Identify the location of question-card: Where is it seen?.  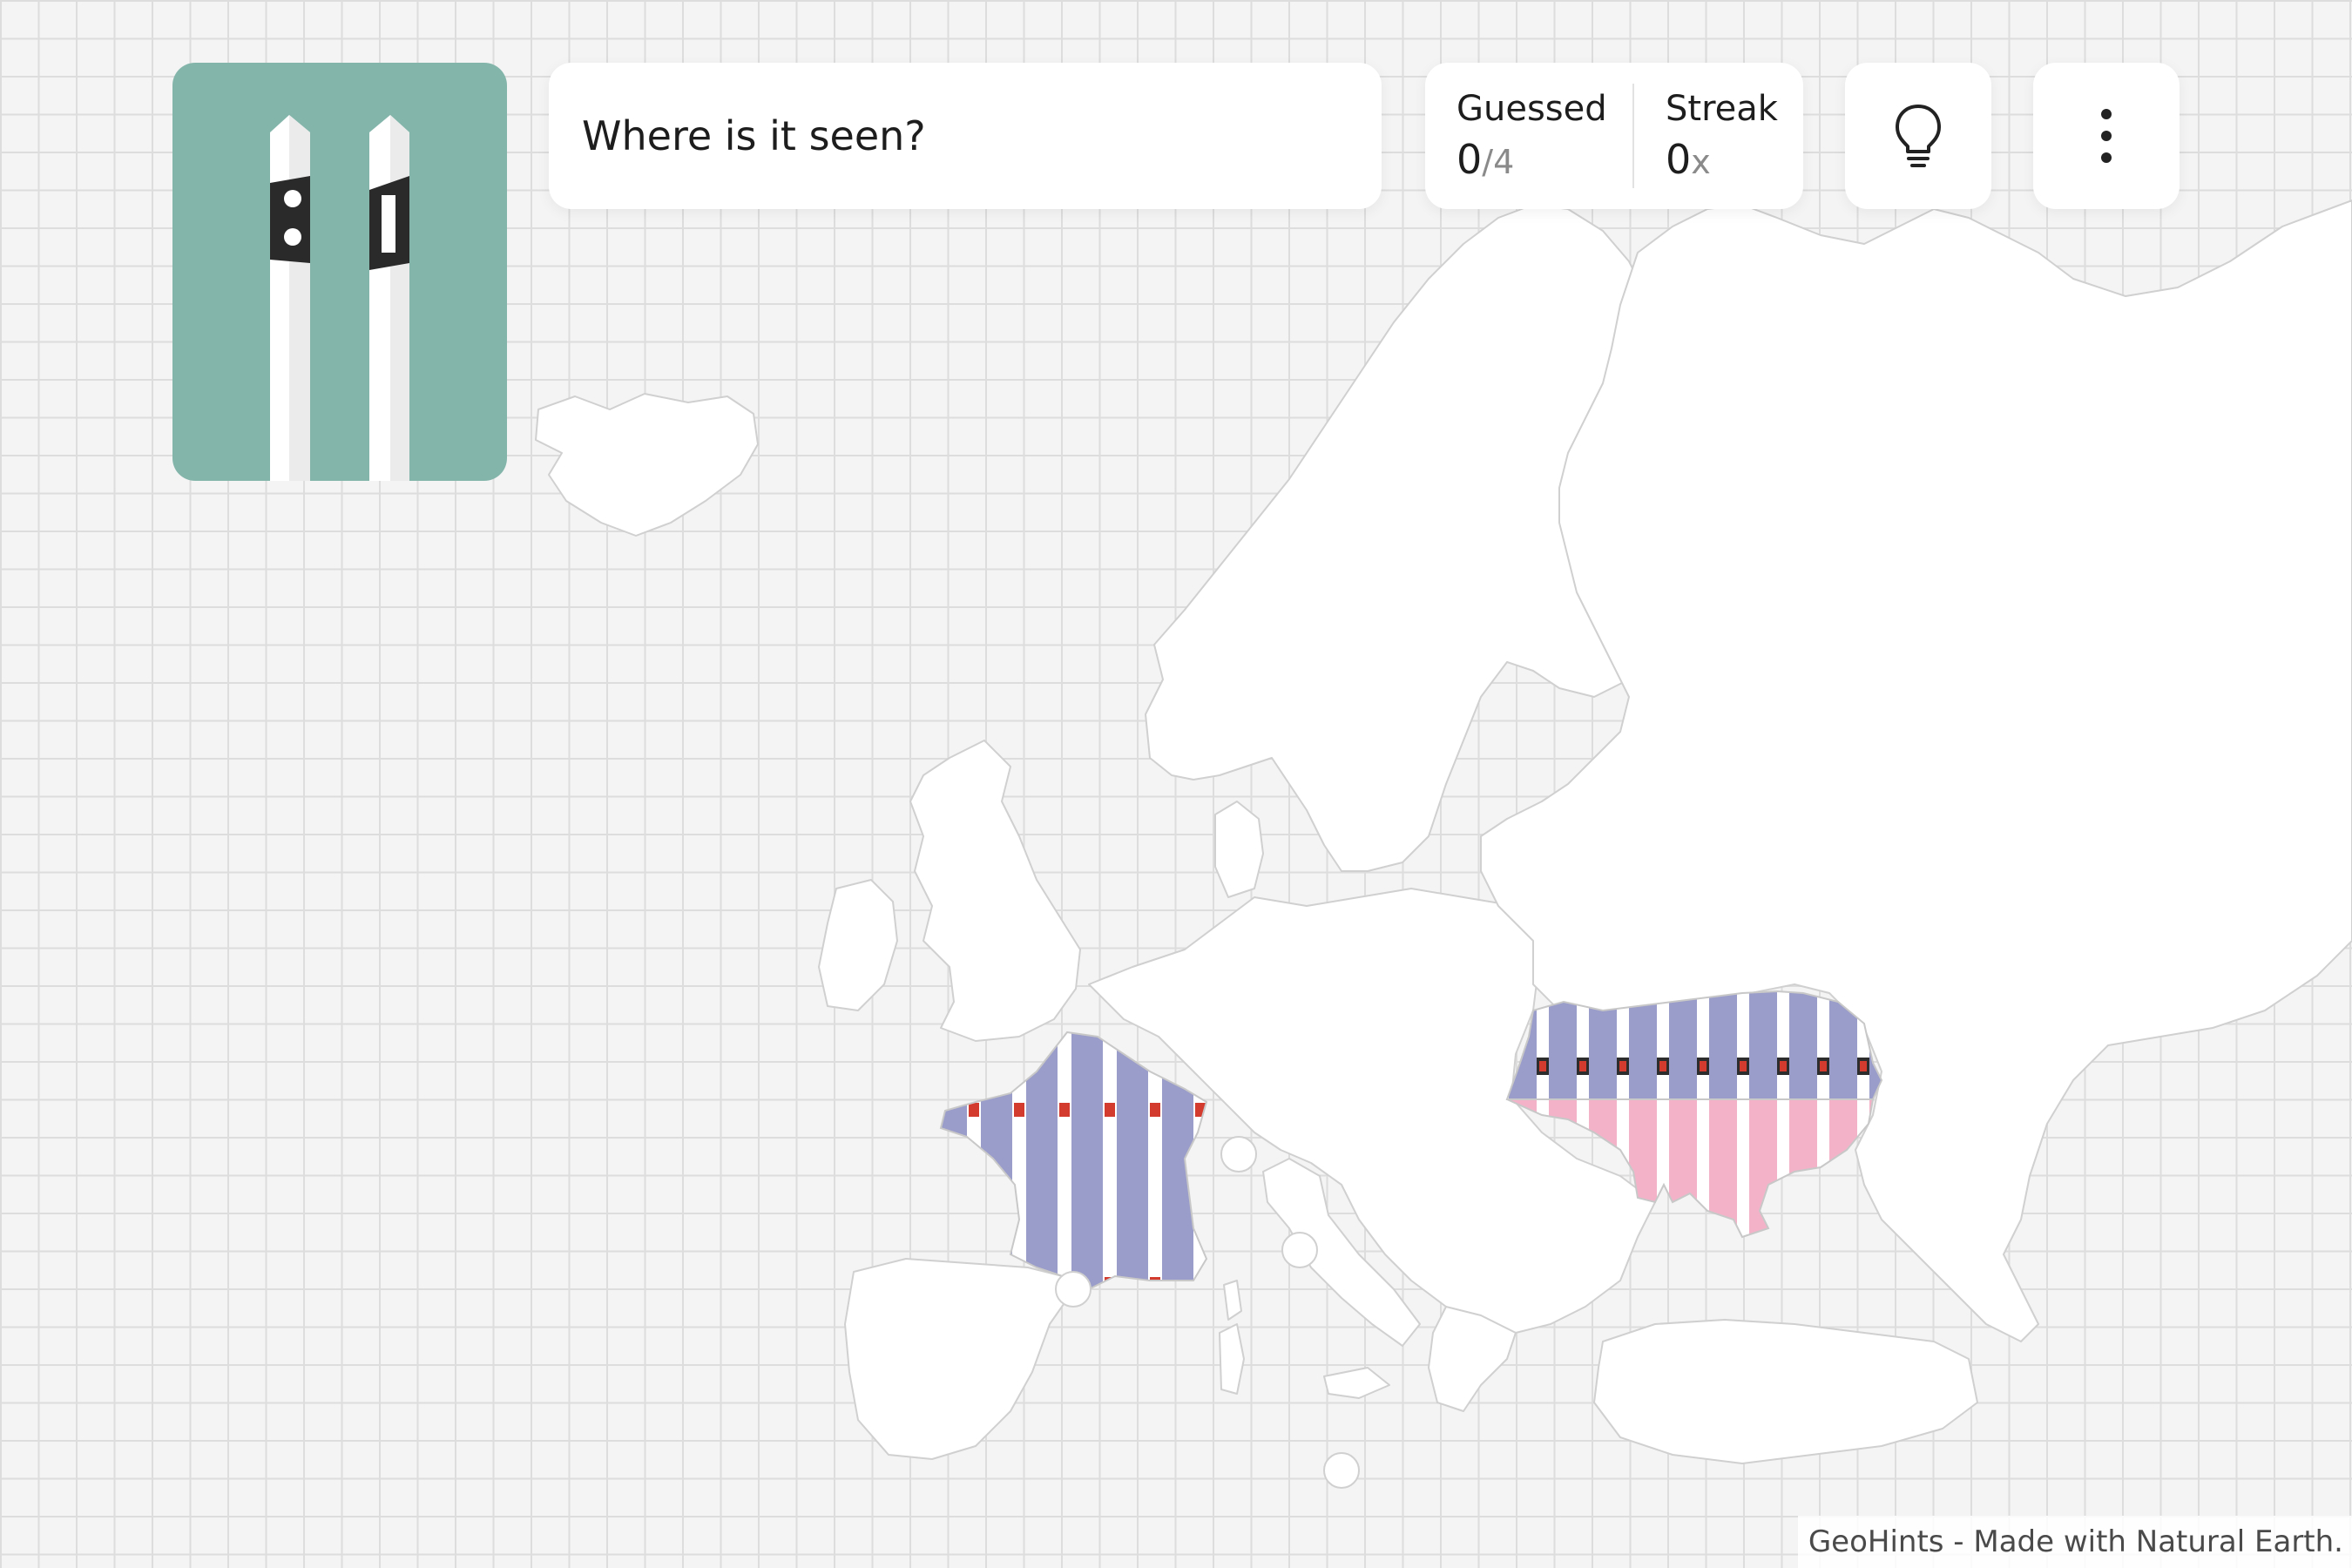
(965, 136).